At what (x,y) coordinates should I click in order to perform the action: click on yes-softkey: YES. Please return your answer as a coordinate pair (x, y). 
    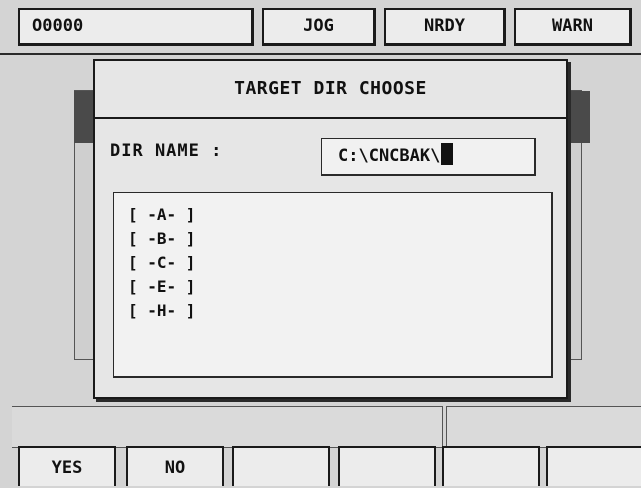
    Looking at the image, I should click on (67, 466).